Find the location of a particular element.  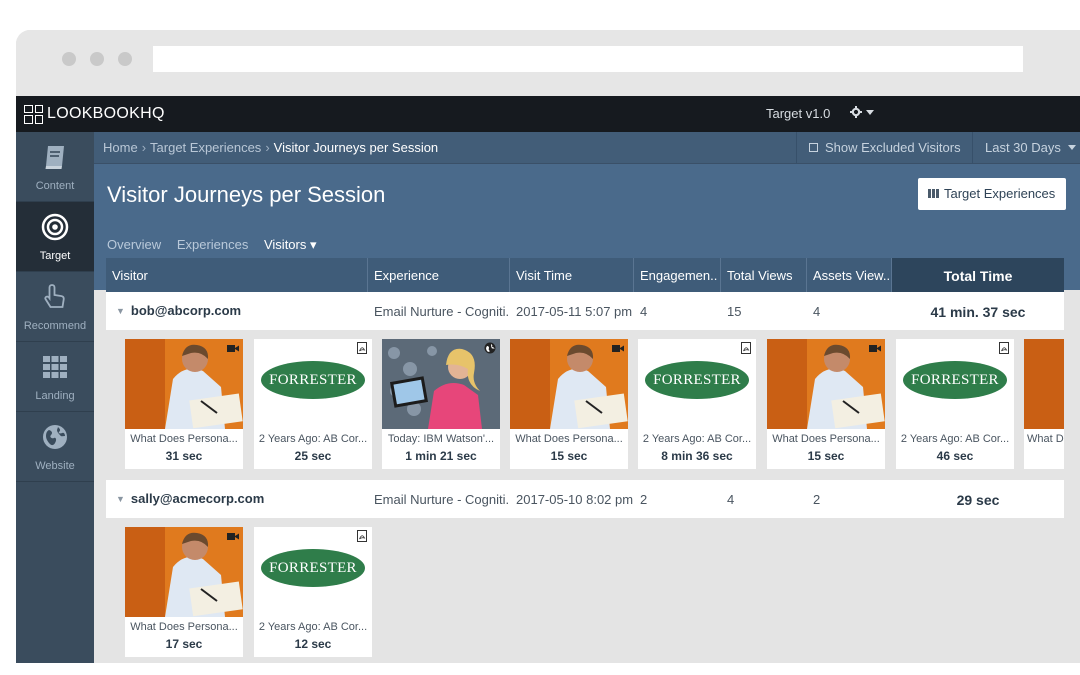

column-header-engagement: Engagemen.. is located at coordinates (677, 275).